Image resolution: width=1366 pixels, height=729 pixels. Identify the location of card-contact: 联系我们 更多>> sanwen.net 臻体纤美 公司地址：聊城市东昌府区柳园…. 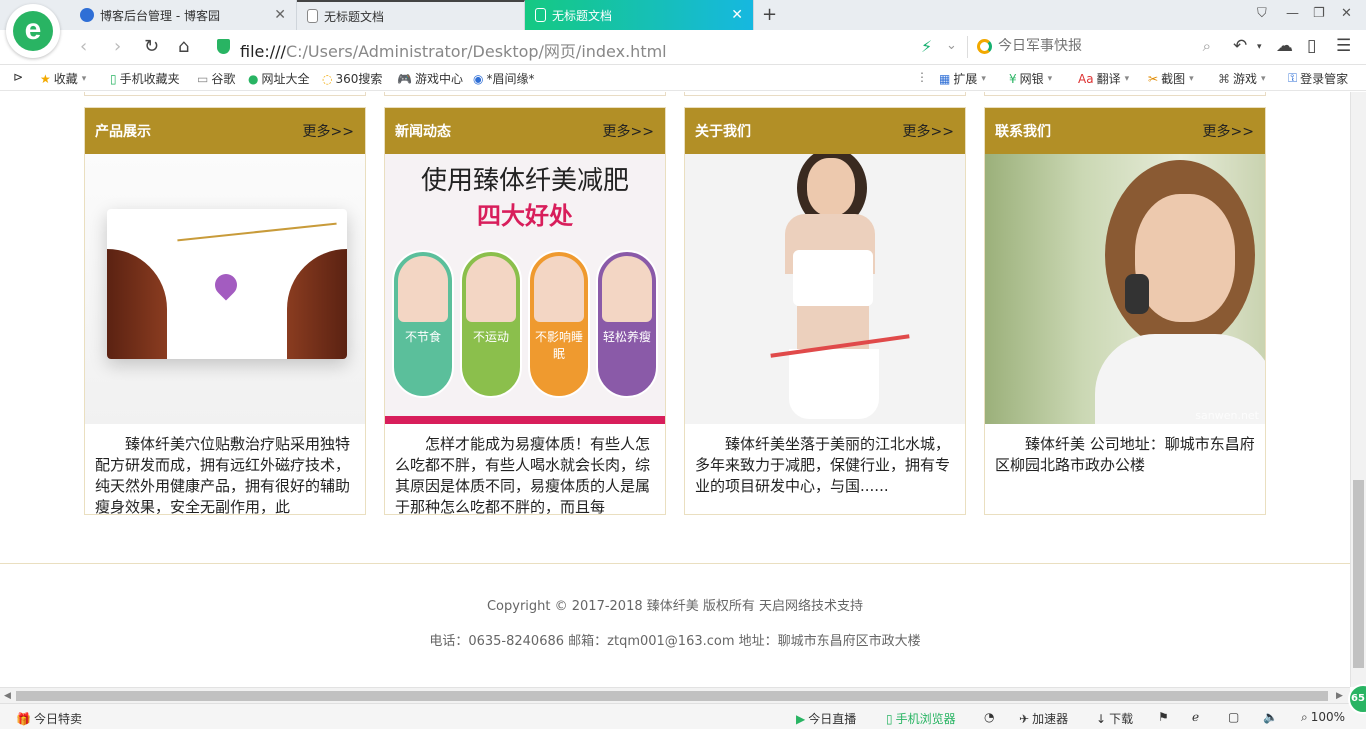
(1125, 311).